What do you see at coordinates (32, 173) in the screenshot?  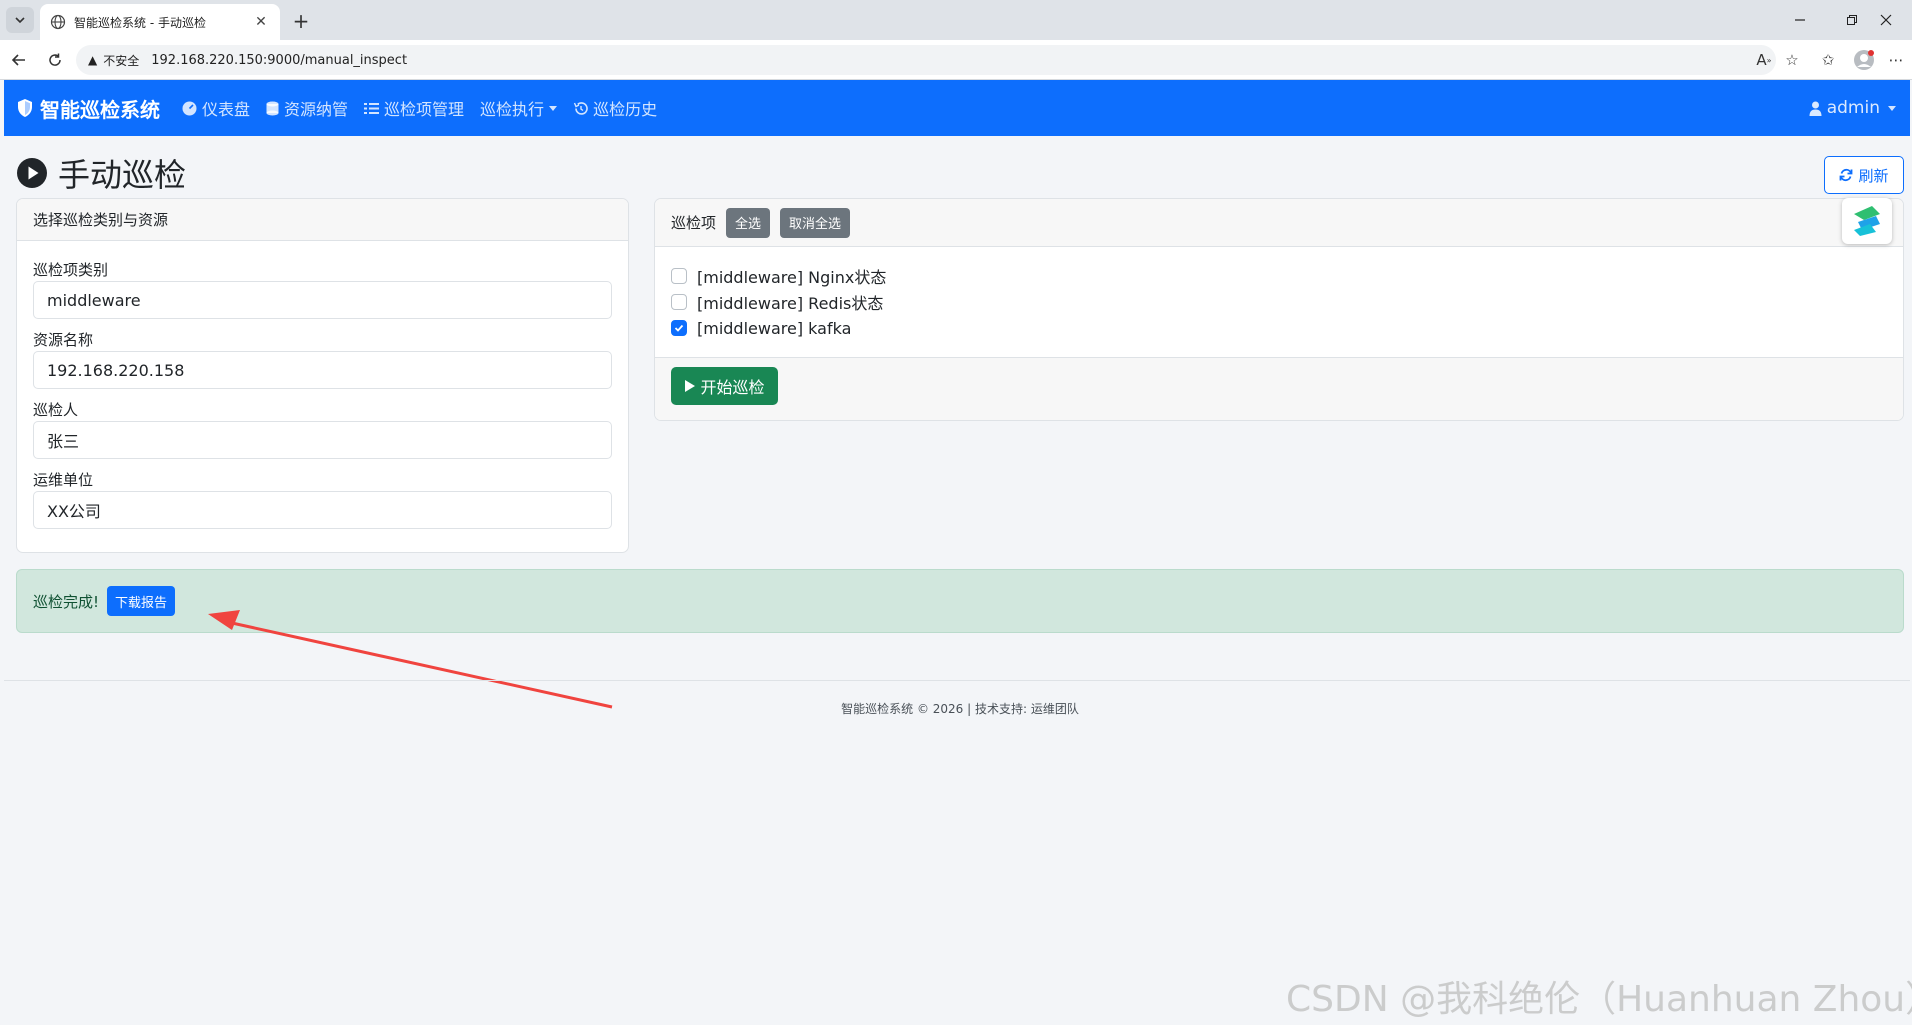 I see `play-circle-icon` at bounding box center [32, 173].